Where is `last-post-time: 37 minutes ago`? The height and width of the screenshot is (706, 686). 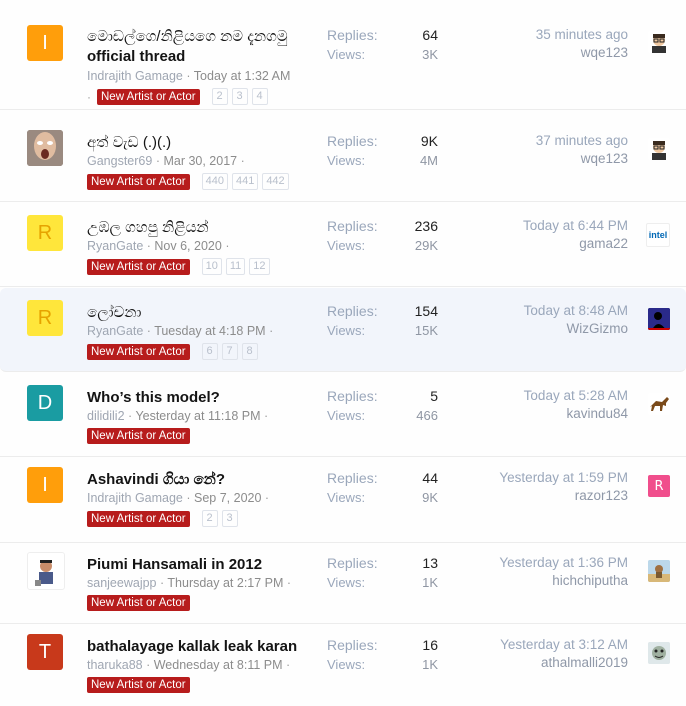
last-post-time: 37 minutes ago is located at coordinates (582, 140).